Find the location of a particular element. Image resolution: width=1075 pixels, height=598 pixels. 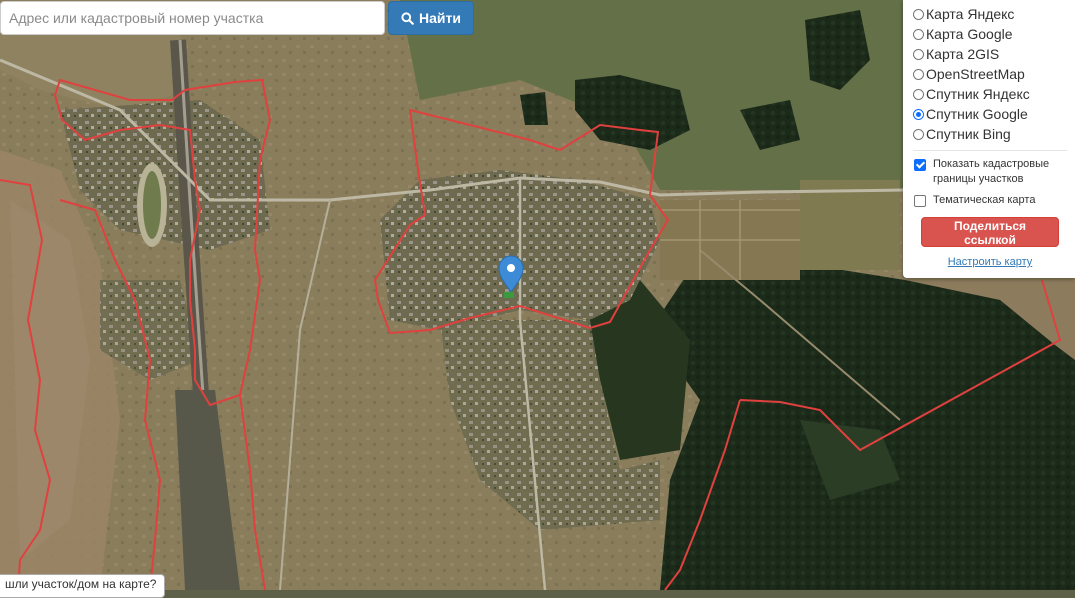

thematic-toggle: Тематическая карта is located at coordinates (990, 200).